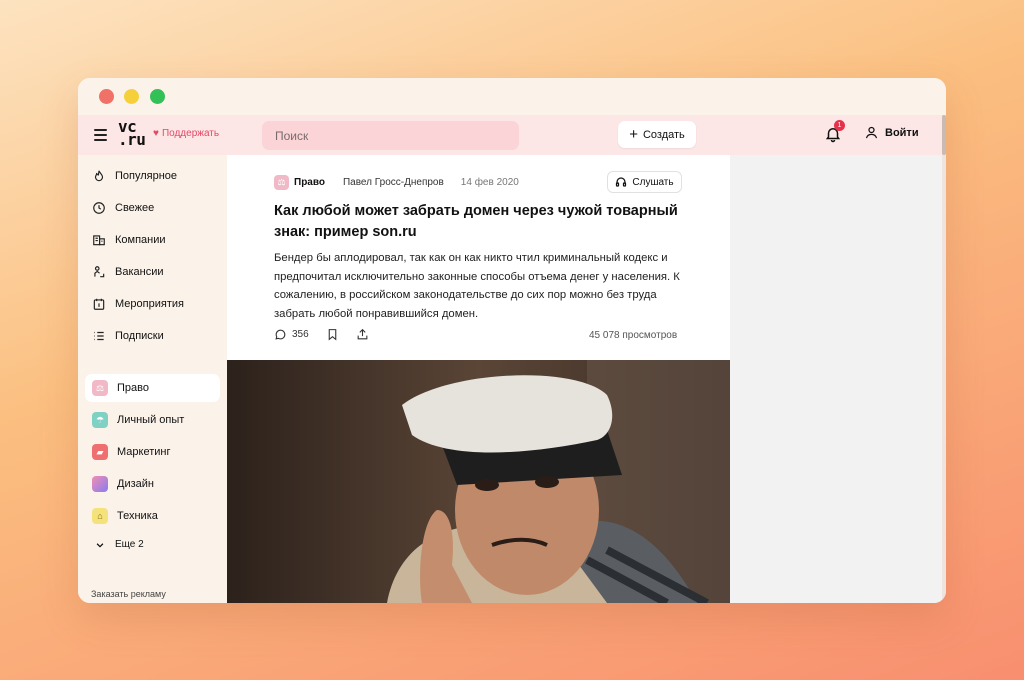 The width and height of the screenshot is (1024, 680). Describe the element at coordinates (144, 452) in the screenshot. I see `sidebar-item-label: Маркетинг` at that location.